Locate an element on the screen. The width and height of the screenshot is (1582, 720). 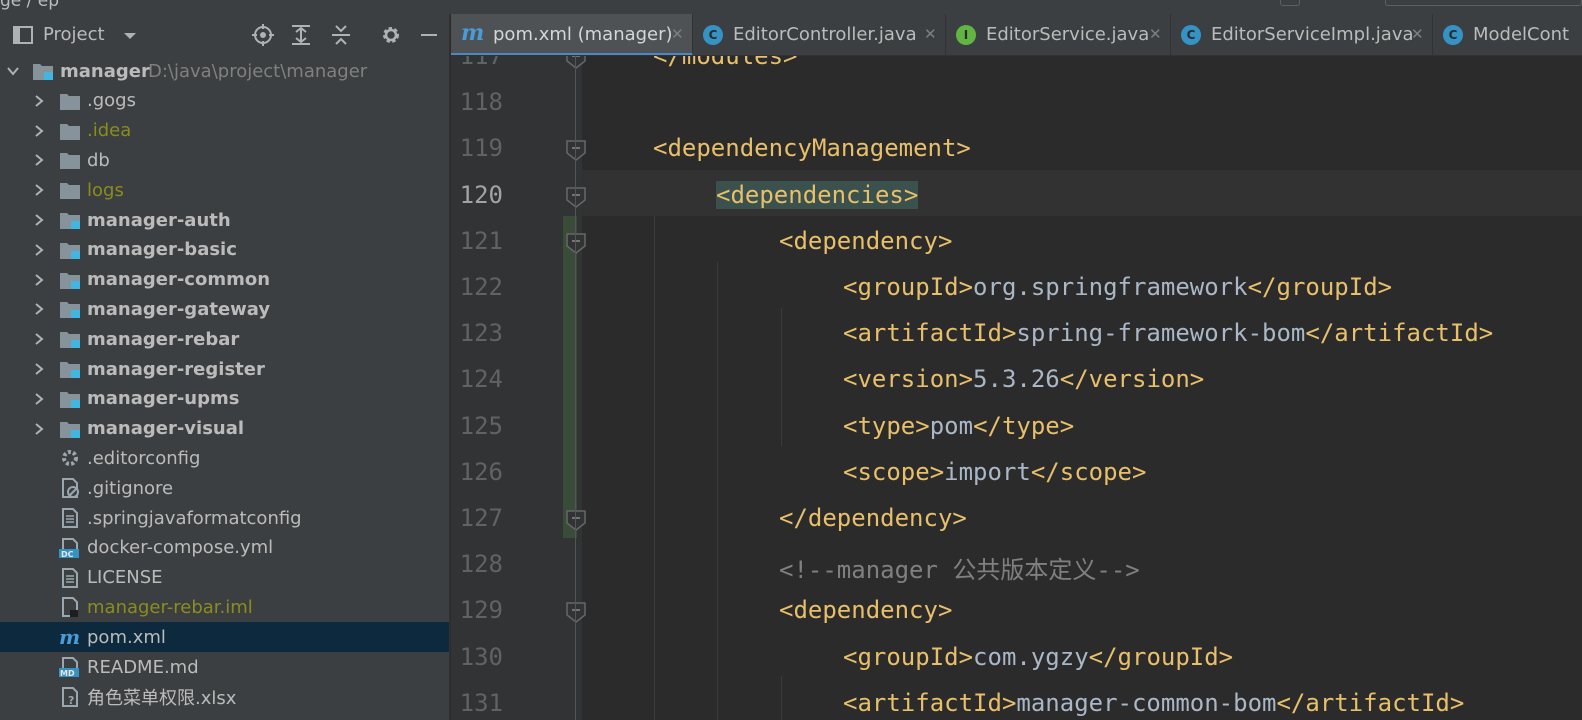
collapse-all-icon is located at coordinates (341, 35).